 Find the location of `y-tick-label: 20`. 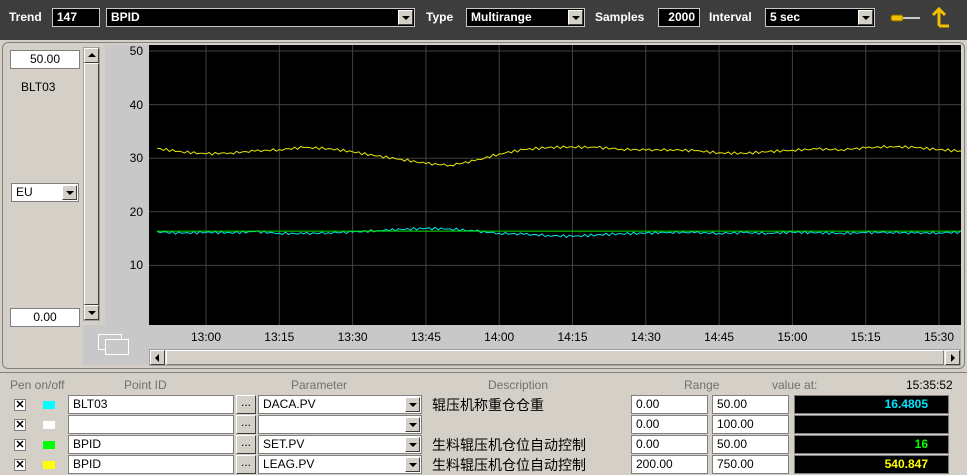

y-tick-label: 20 is located at coordinates (136, 211).